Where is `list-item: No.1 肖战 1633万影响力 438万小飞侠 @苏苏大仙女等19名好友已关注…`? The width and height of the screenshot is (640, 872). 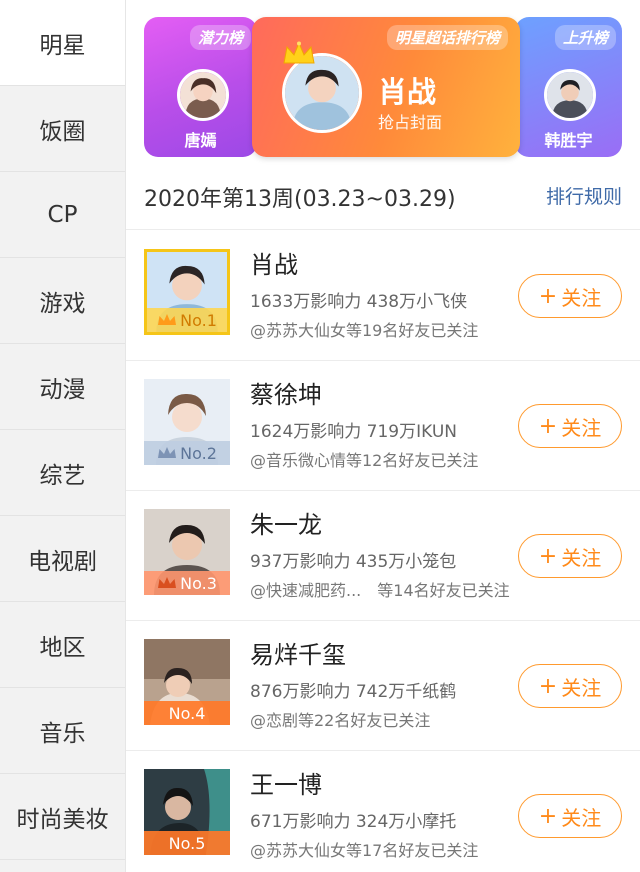 list-item: No.1 肖战 1633万影响力 438万小飞侠 @苏苏大仙女等19名好友已关注… is located at coordinates (383, 296).